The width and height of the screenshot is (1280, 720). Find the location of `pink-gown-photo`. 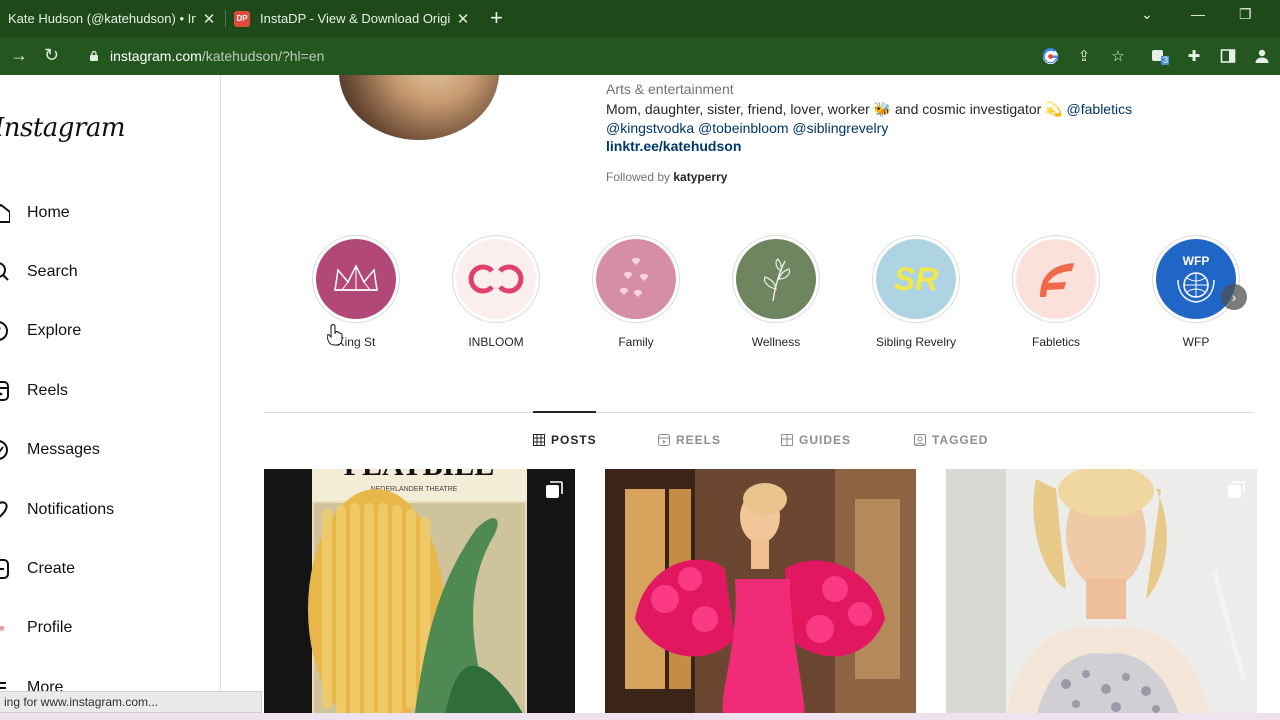

pink-gown-photo is located at coordinates (760, 594).